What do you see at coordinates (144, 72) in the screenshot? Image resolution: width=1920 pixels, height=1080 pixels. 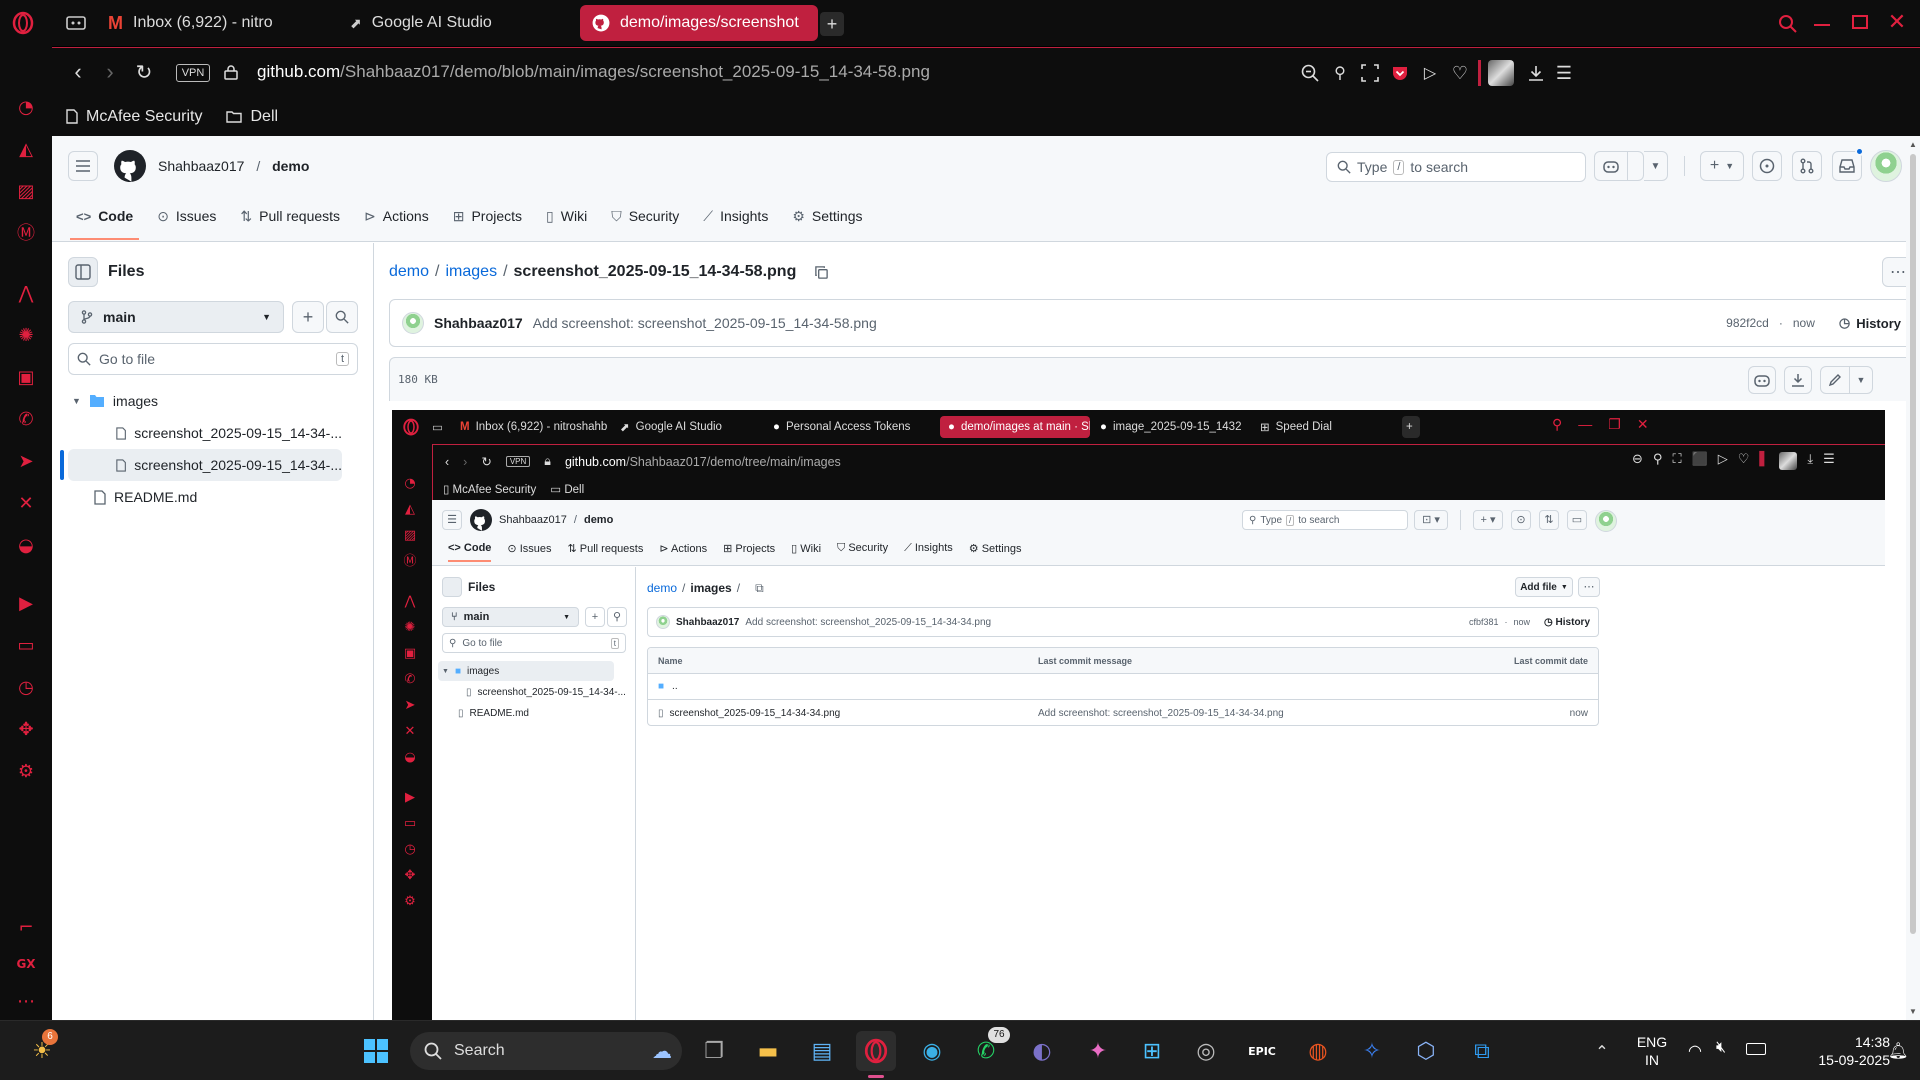 I see `reload-button: ↻` at bounding box center [144, 72].